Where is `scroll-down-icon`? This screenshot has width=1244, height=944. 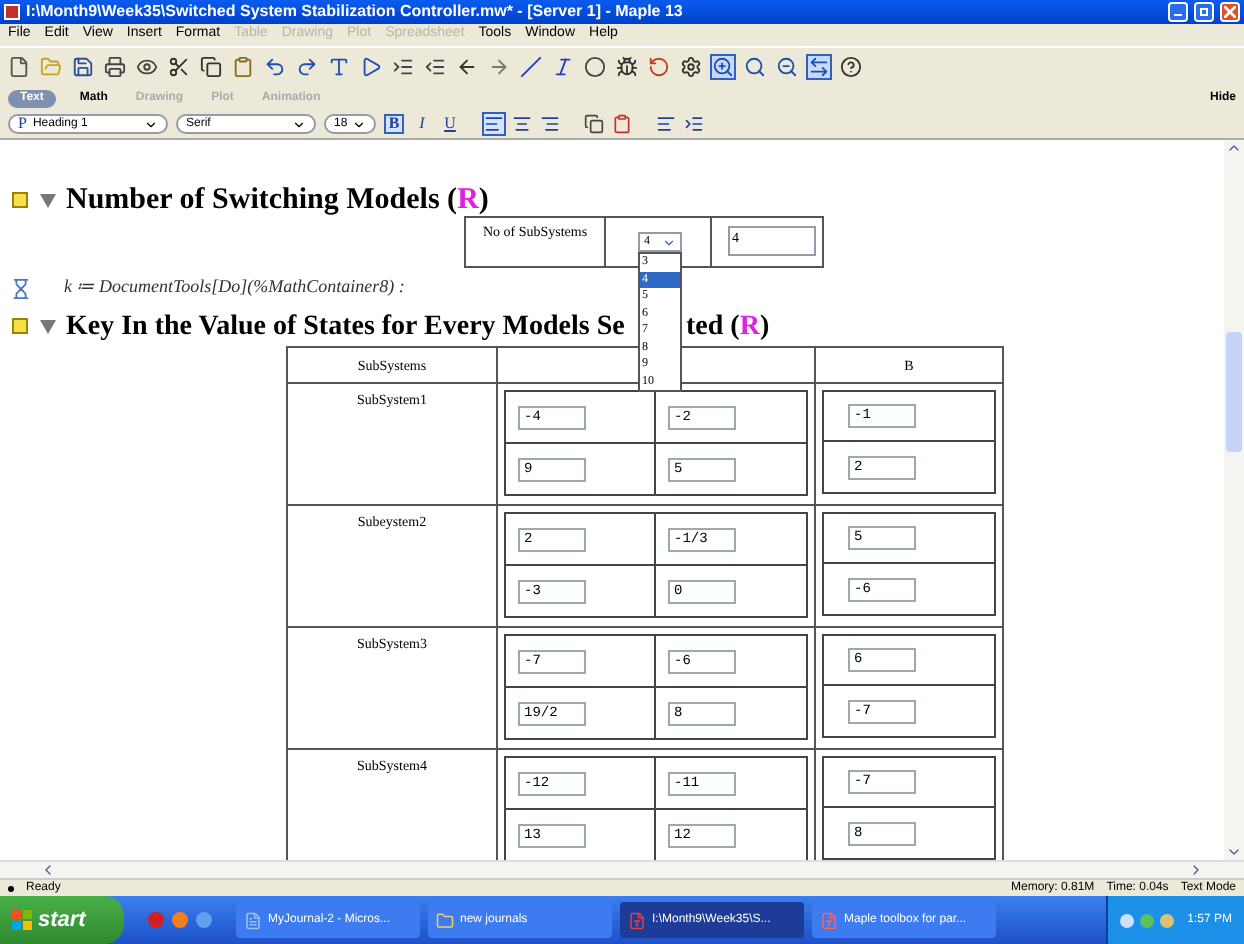
scroll-down-icon is located at coordinates (1234, 852).